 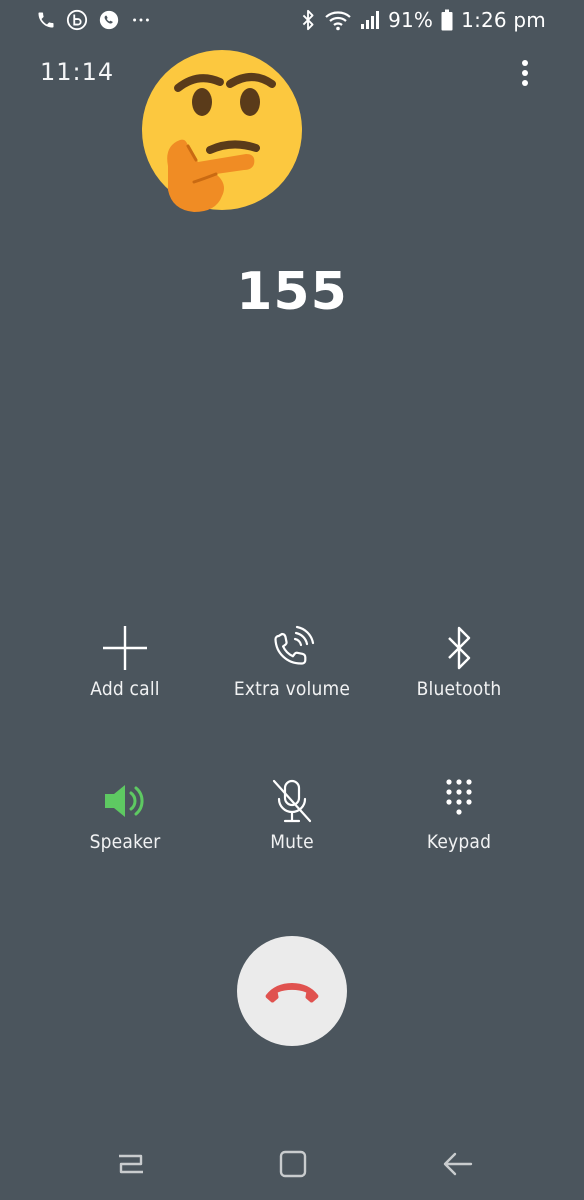 I want to click on keypad-icon, so click(x=459, y=801).